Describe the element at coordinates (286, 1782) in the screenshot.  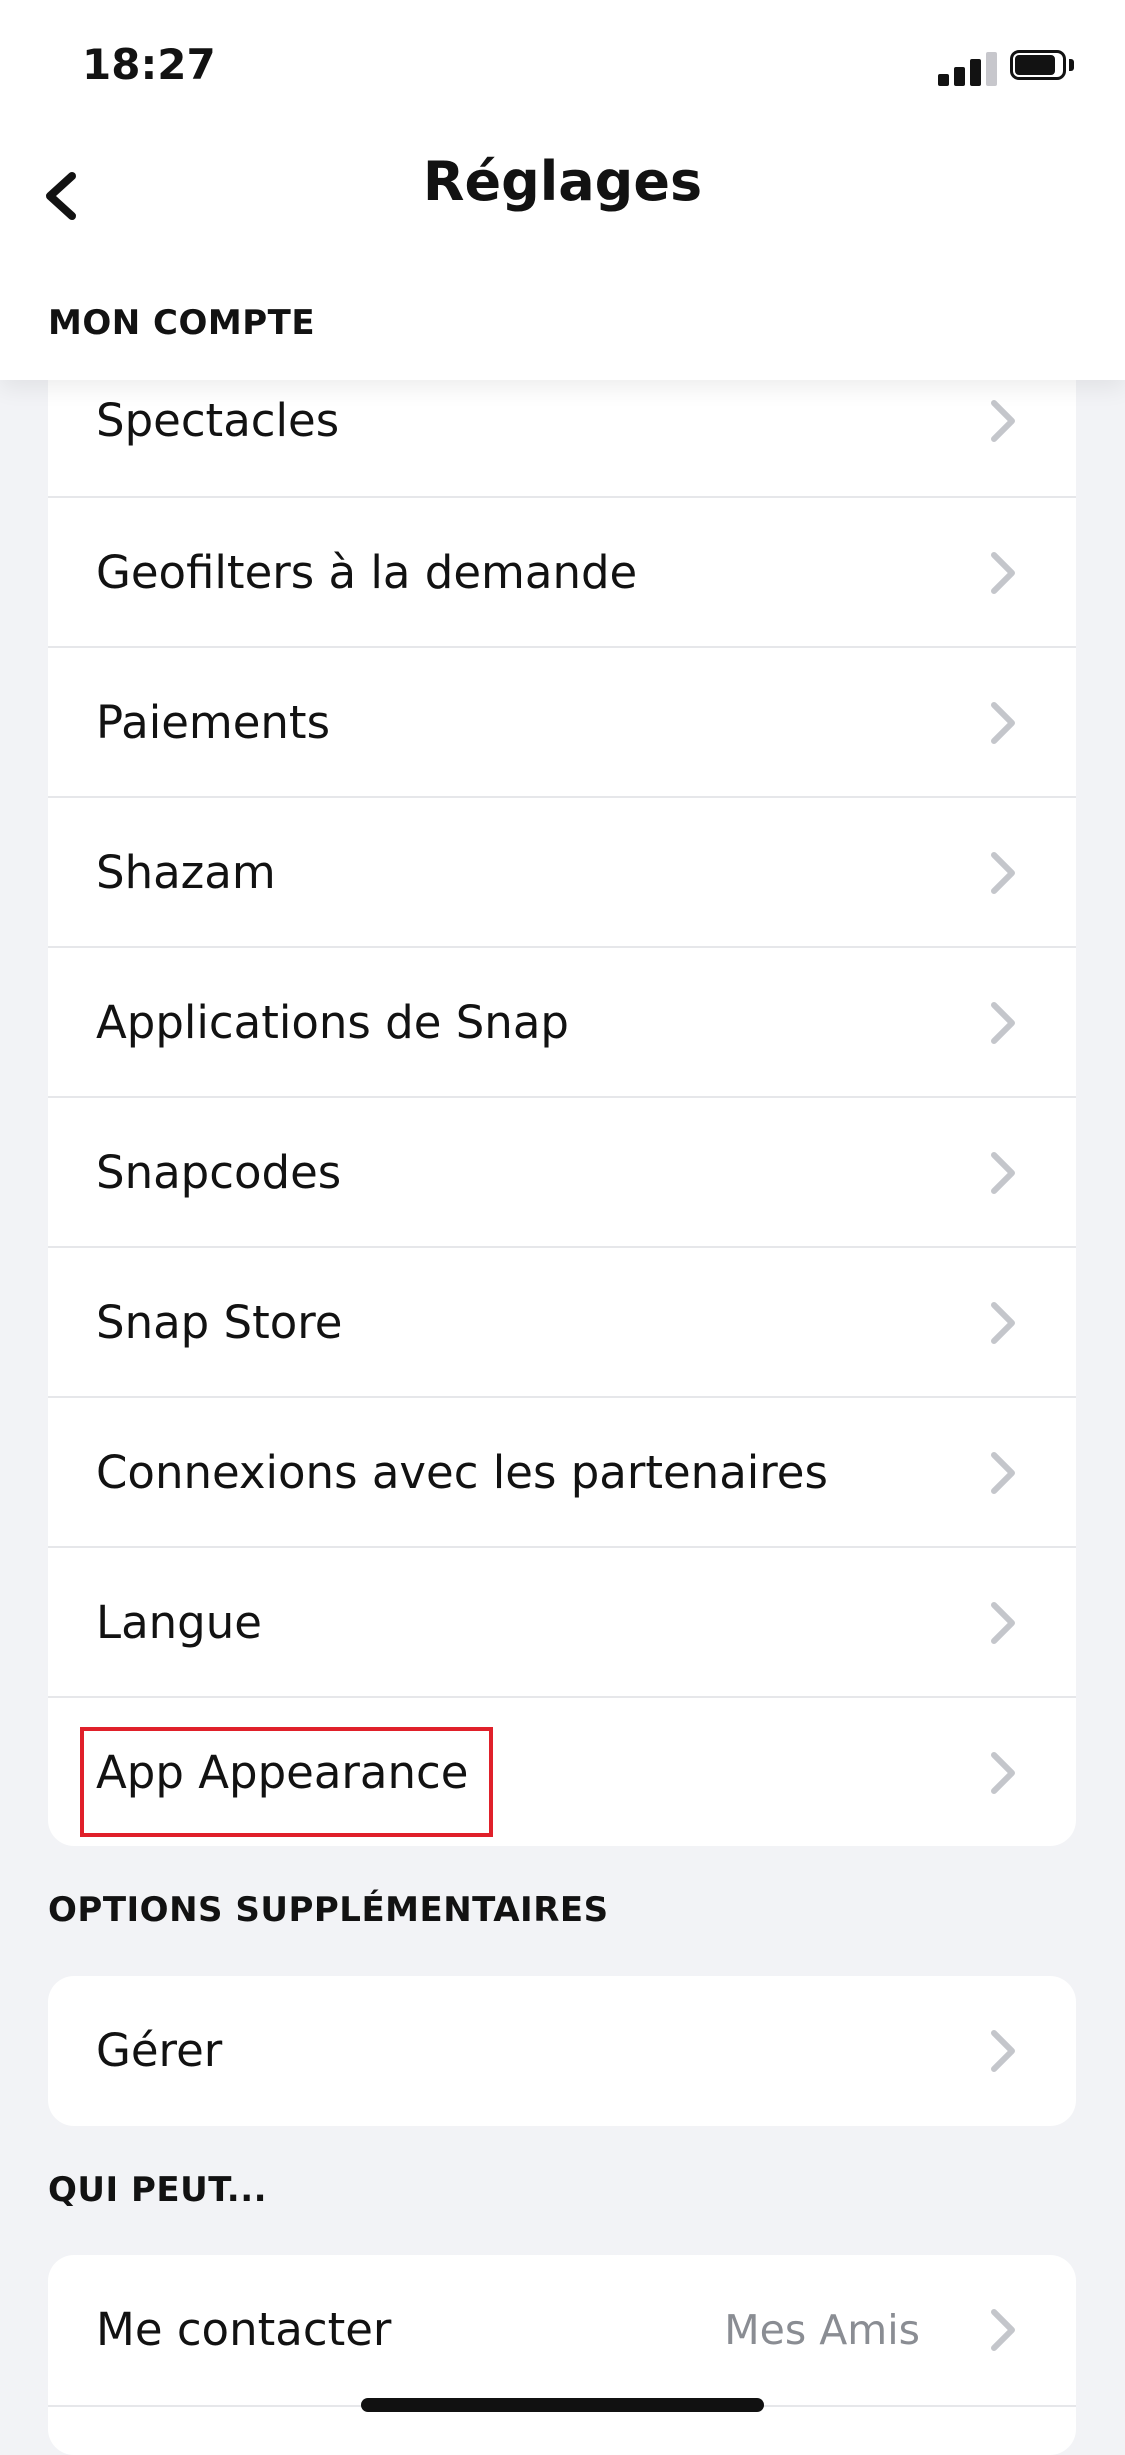
I see `highlight-box` at that location.